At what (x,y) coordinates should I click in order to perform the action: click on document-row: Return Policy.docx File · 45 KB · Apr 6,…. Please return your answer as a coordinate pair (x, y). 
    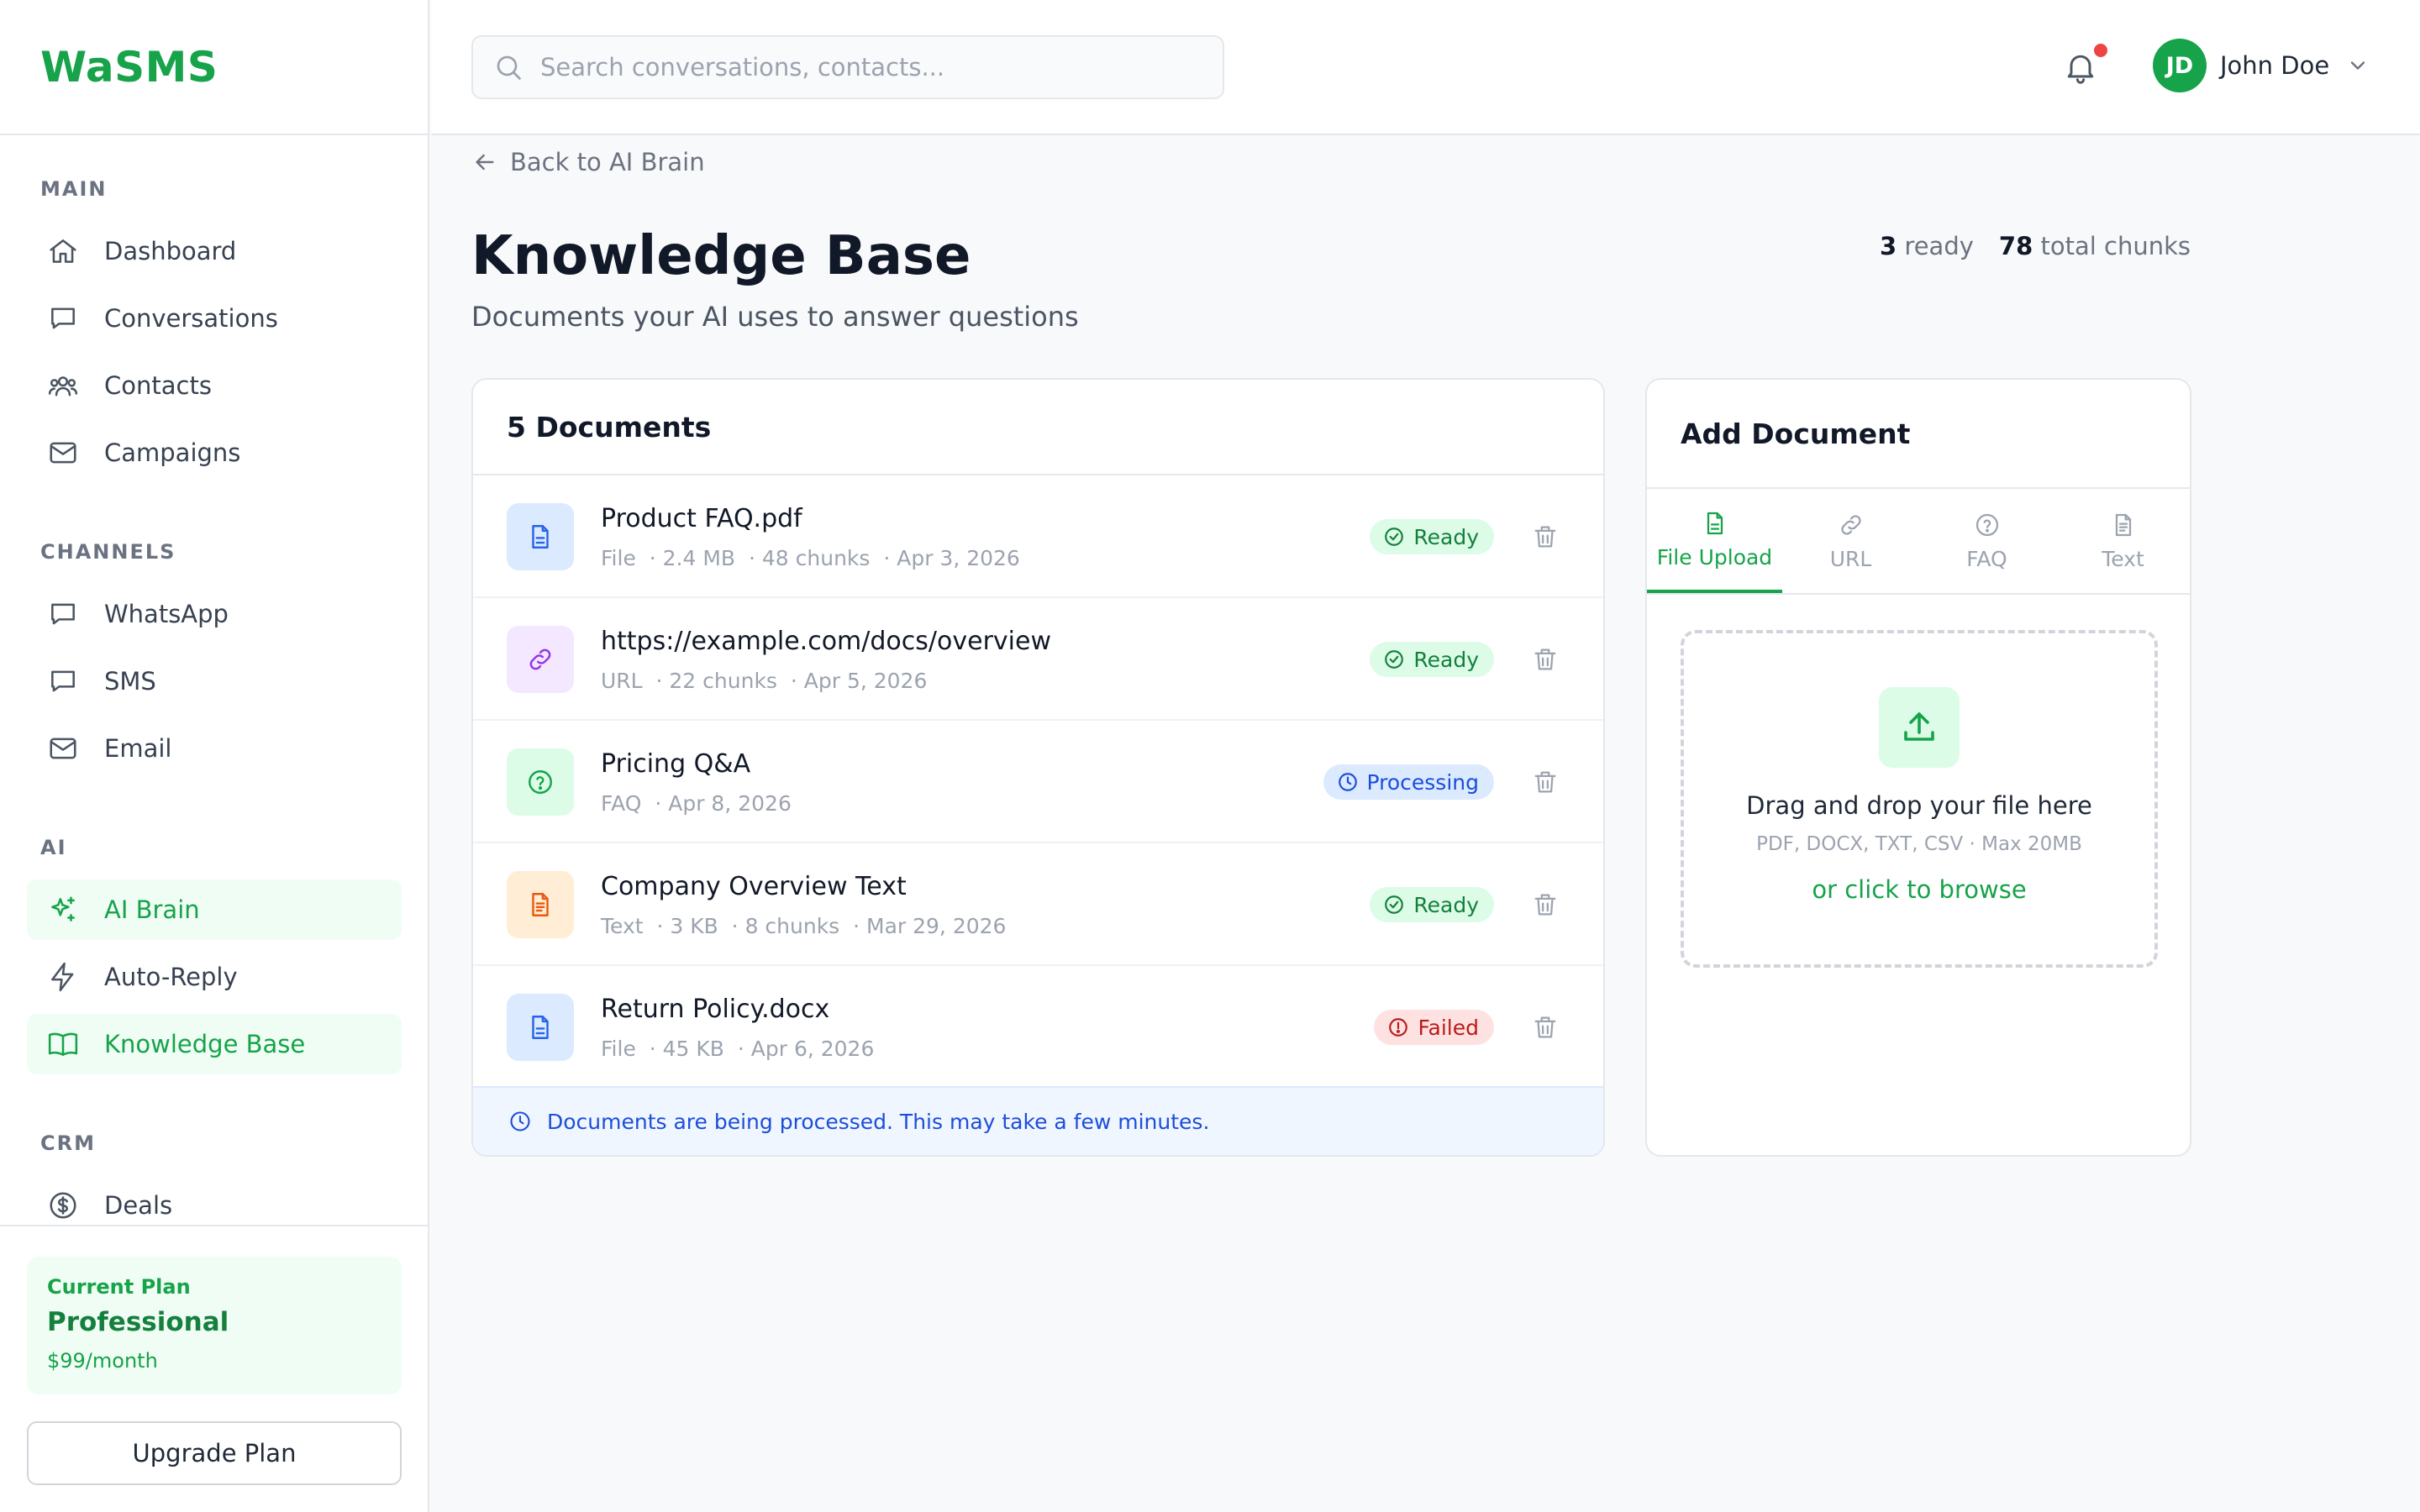
    Looking at the image, I should click on (1038, 1027).